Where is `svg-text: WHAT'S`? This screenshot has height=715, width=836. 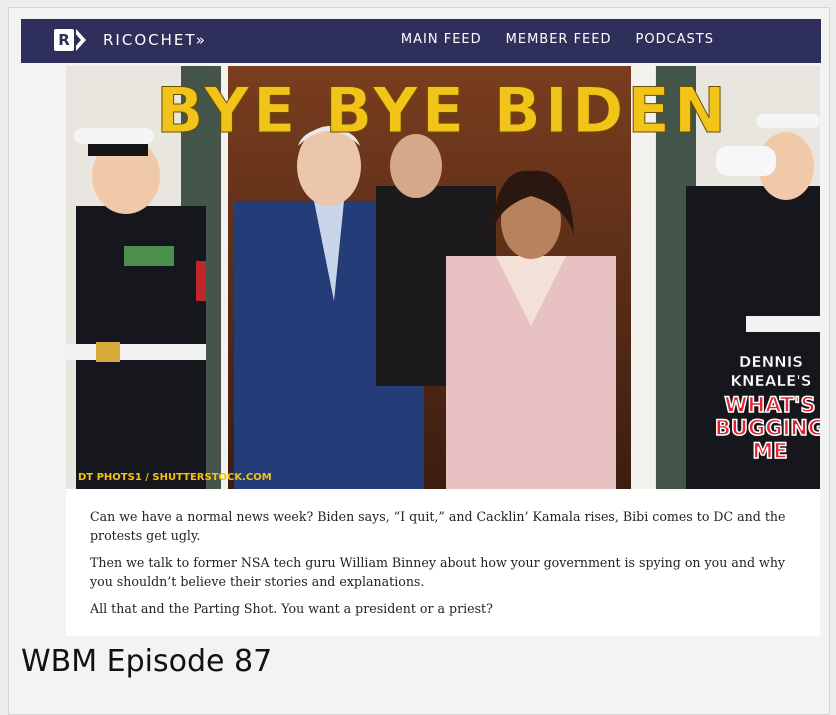
svg-text: WHAT'S is located at coordinates (769, 405).